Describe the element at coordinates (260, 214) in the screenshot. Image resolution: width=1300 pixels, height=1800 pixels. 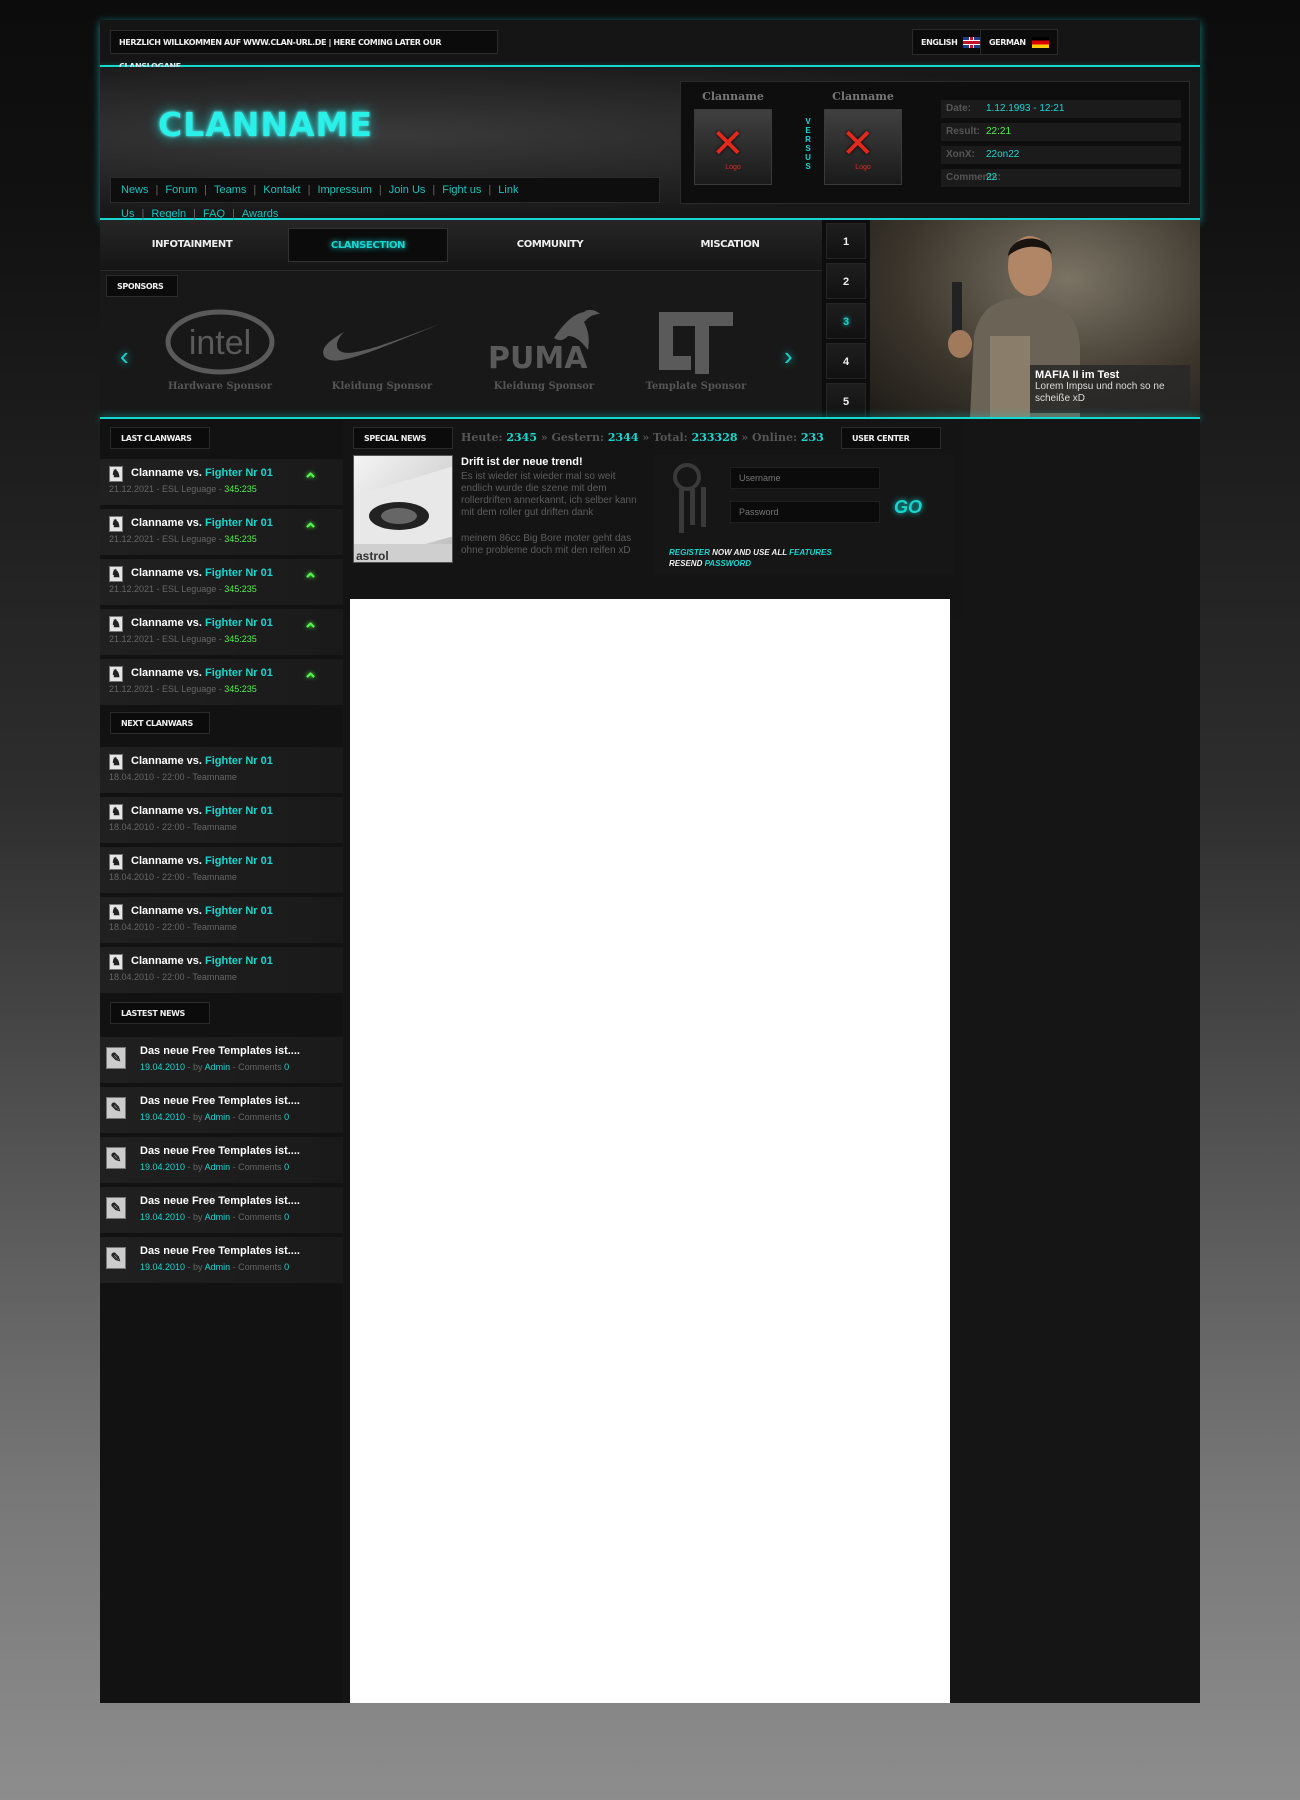
I see `nav-link-awards: Awards` at that location.